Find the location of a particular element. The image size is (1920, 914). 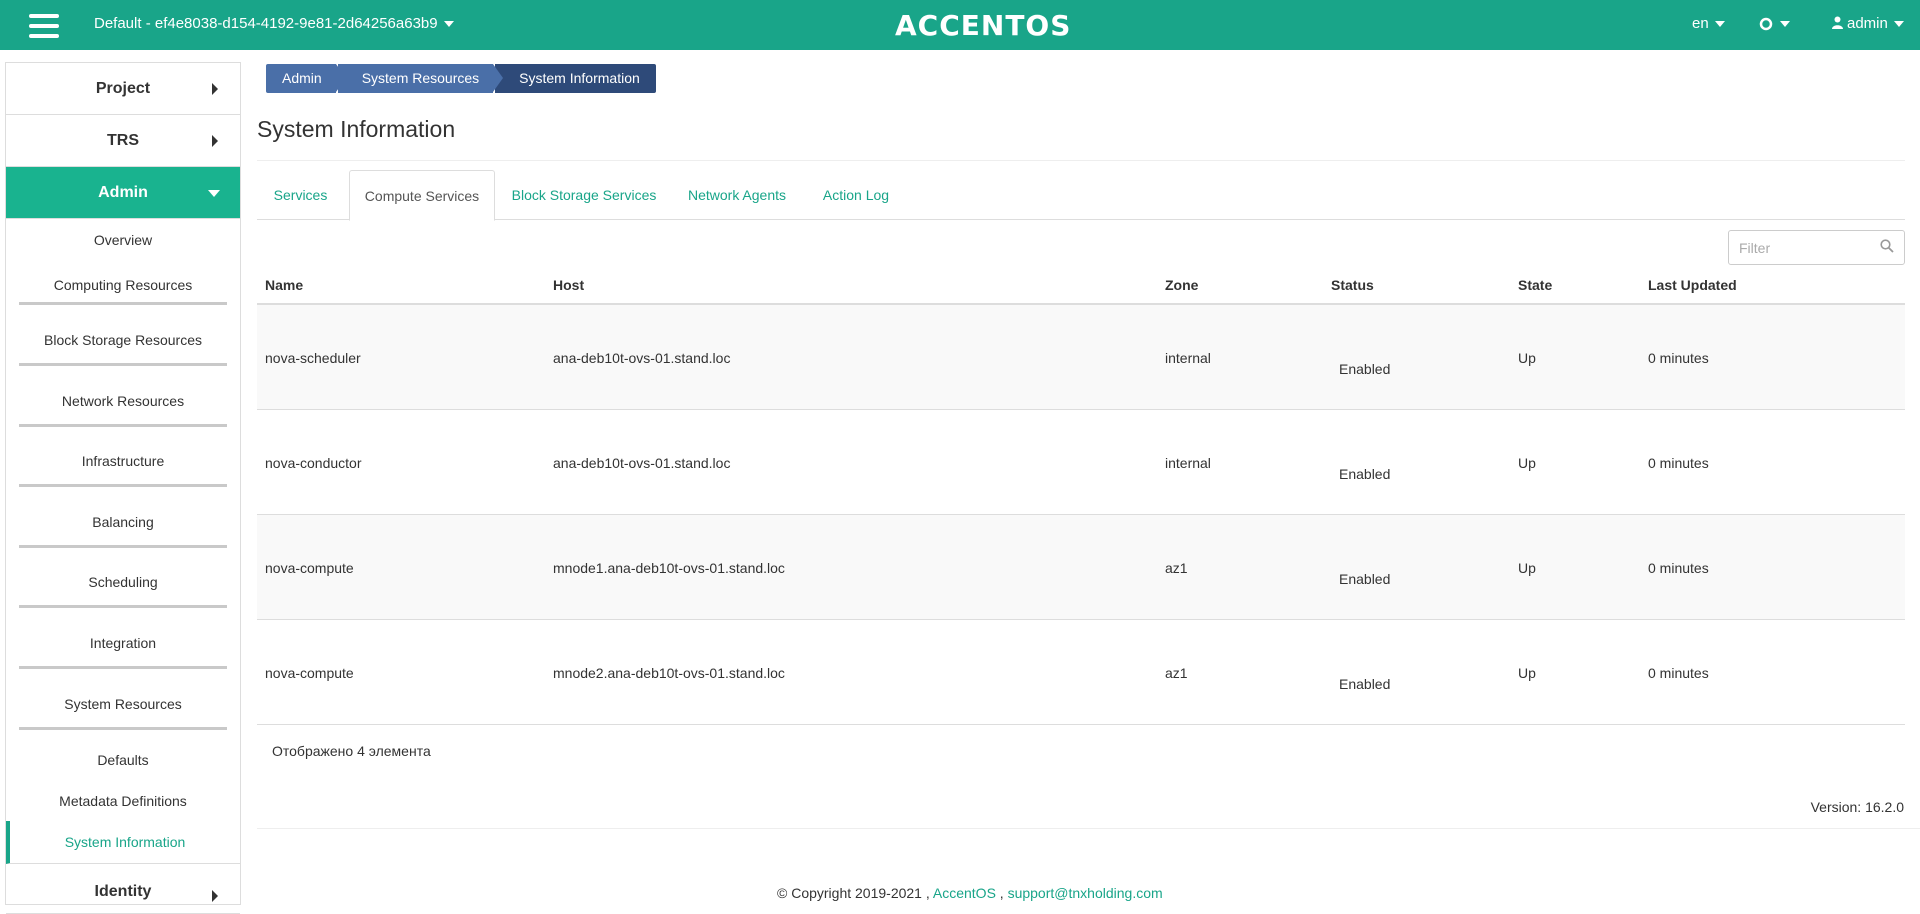

sidebar-item-label: Integration is located at coordinates (123, 642).